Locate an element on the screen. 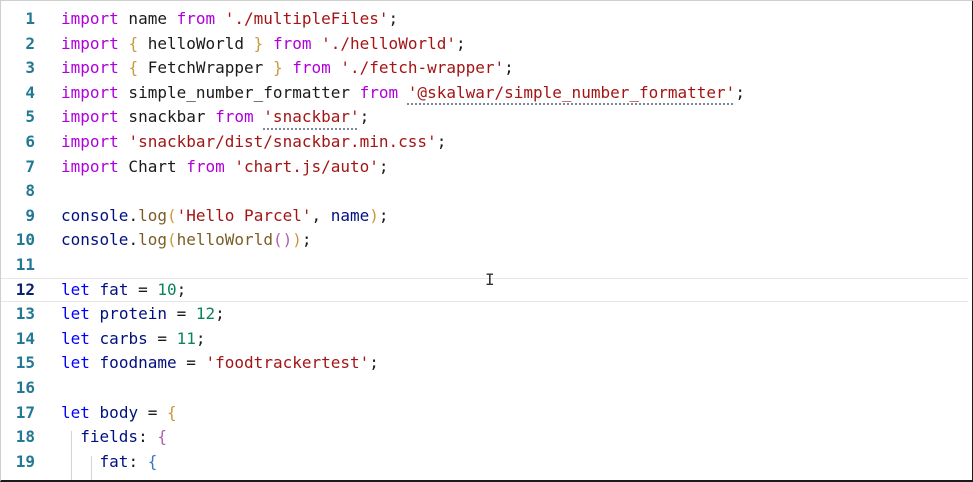  code-token: fat is located at coordinates (114, 289).